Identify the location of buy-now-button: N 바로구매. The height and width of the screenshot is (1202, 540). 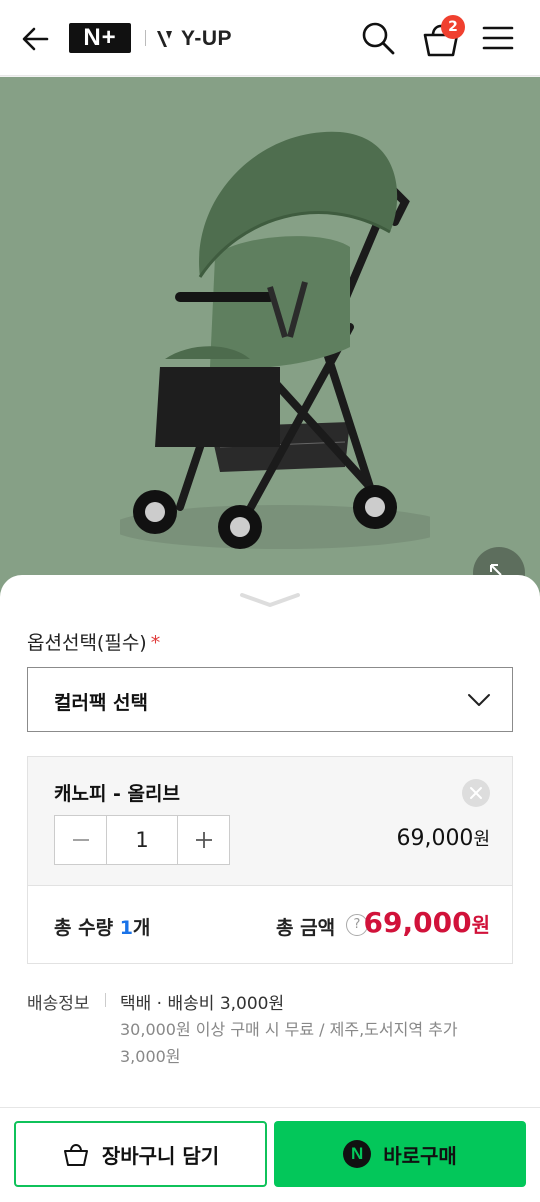
(400, 1154).